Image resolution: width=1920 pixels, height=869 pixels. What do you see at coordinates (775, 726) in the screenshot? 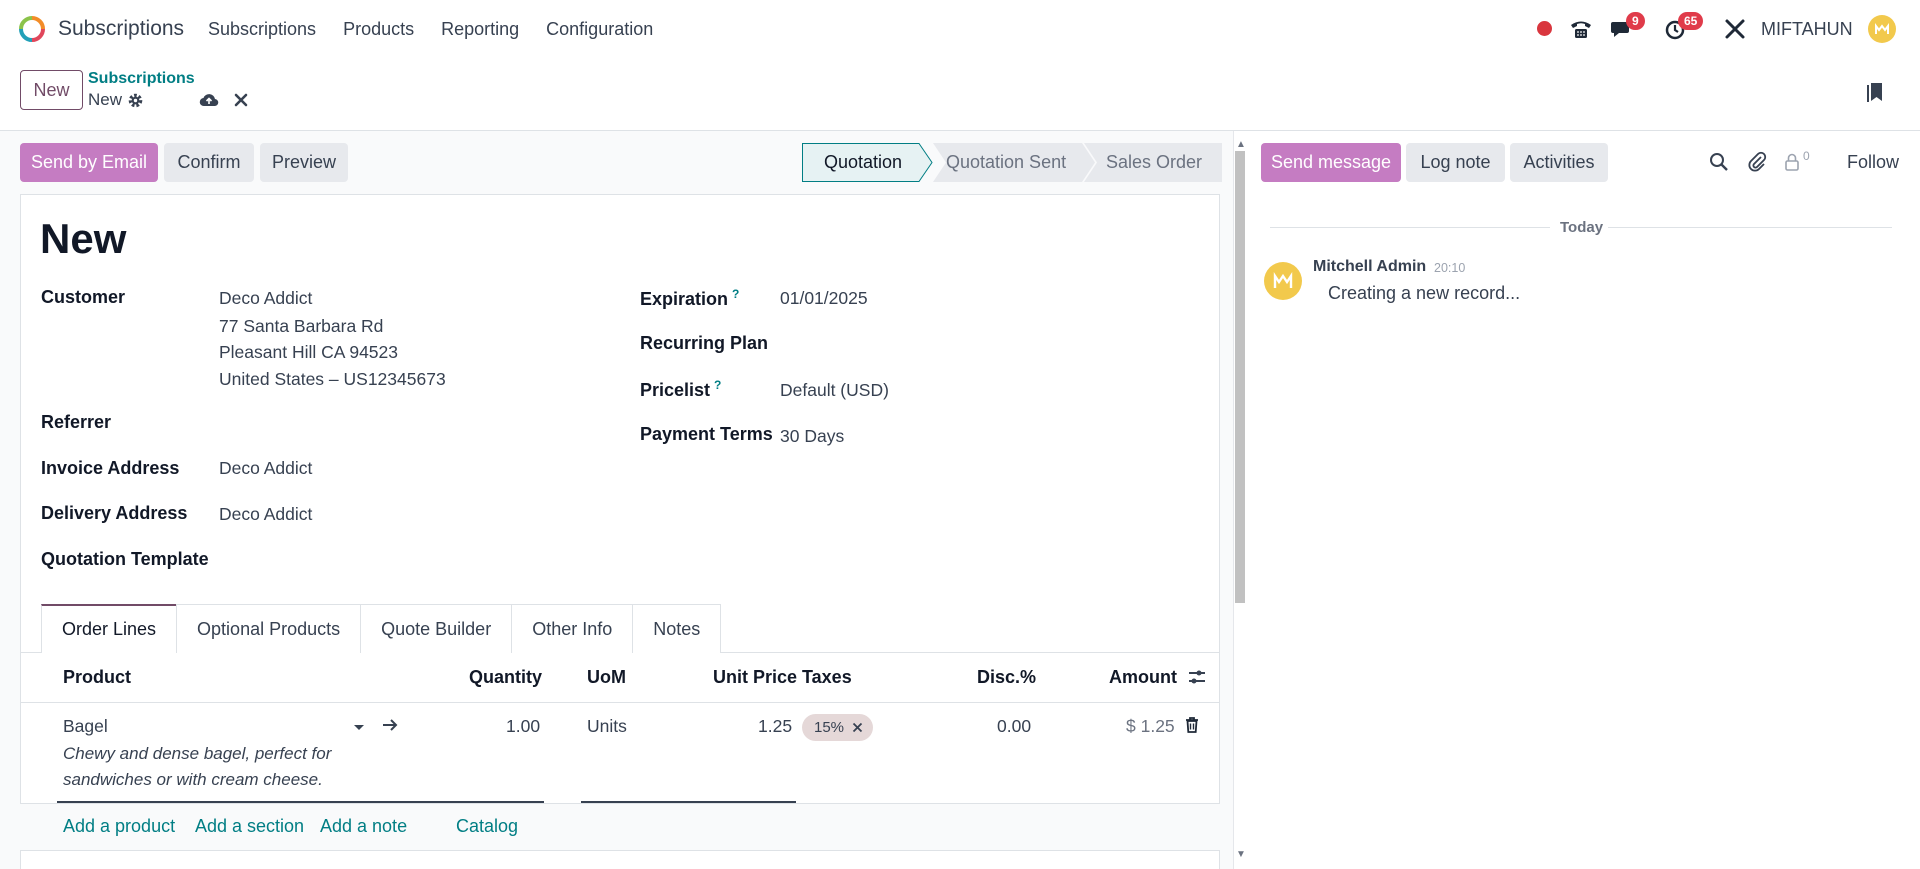
I see `line-unit-price: 1.25` at bounding box center [775, 726].